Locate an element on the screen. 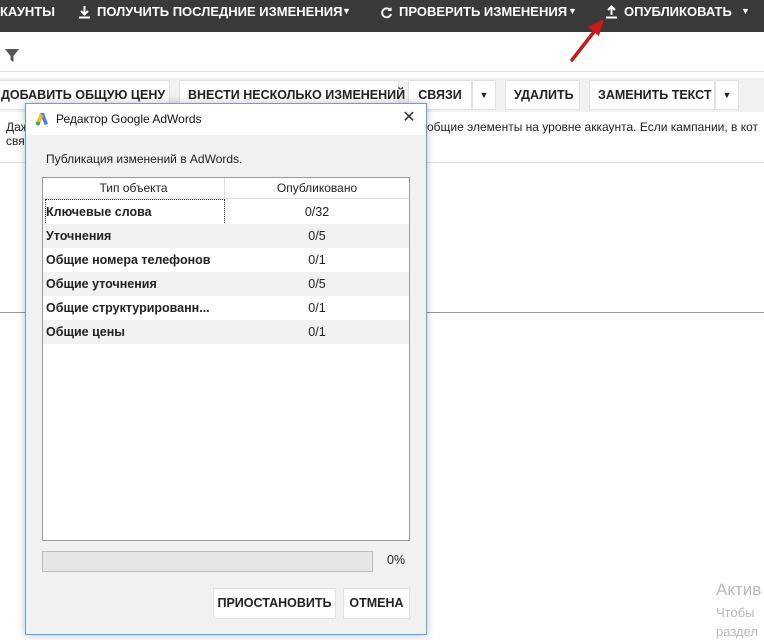 Image resolution: width=764 pixels, height=640 pixels. annotation-arrow-icon is located at coordinates (587, 40).